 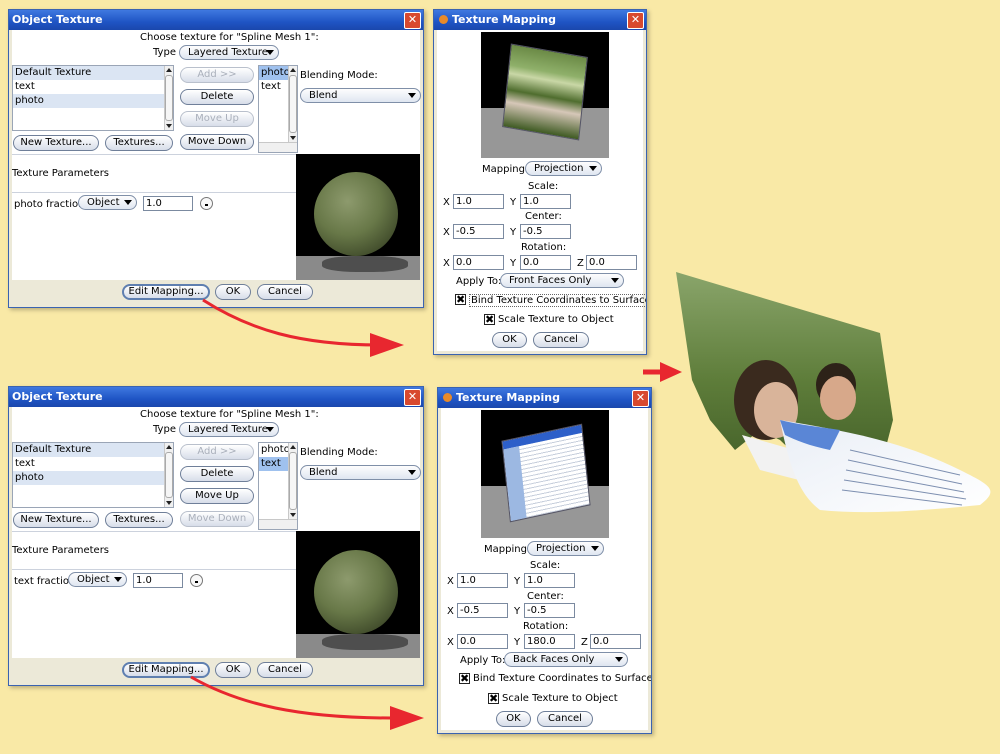 I want to click on rotation-y-input: 0.0, so click(x=545, y=262).